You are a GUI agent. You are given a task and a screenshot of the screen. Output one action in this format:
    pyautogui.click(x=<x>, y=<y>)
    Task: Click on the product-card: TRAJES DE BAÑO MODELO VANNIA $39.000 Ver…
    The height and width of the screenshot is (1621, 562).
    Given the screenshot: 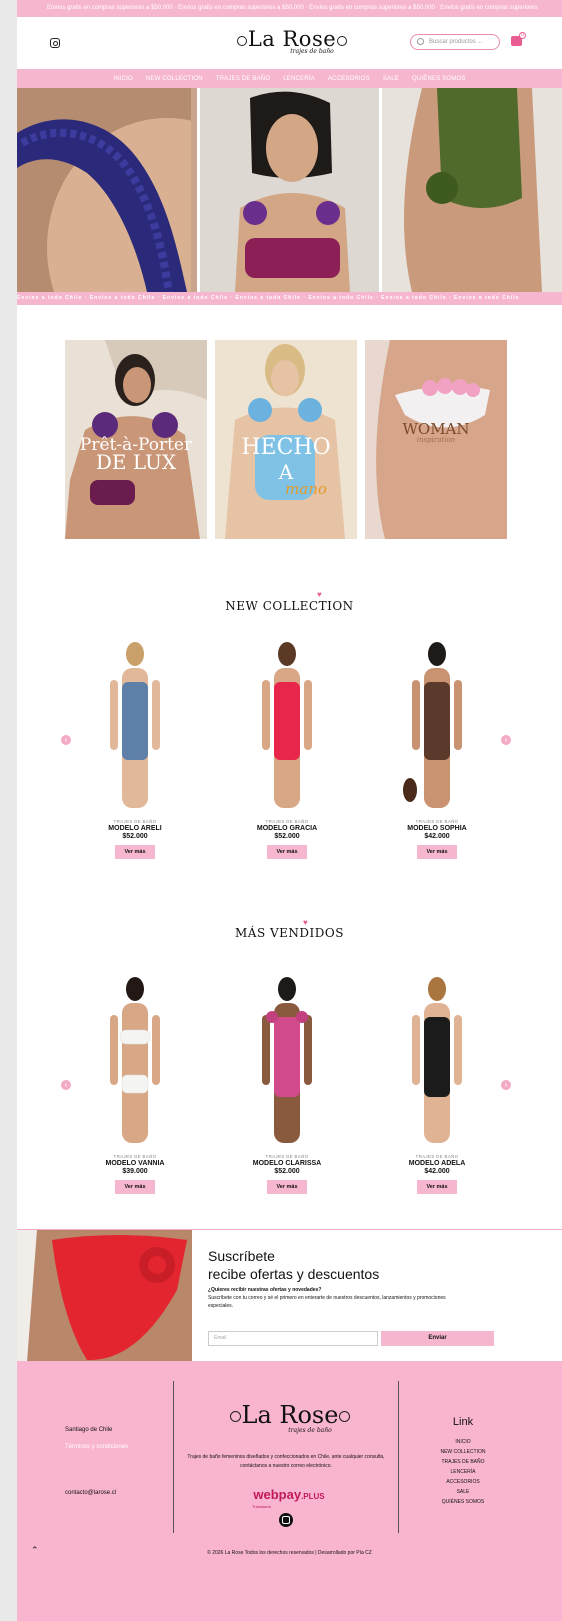 What is the action you would take?
    pyautogui.click(x=135, y=1084)
    